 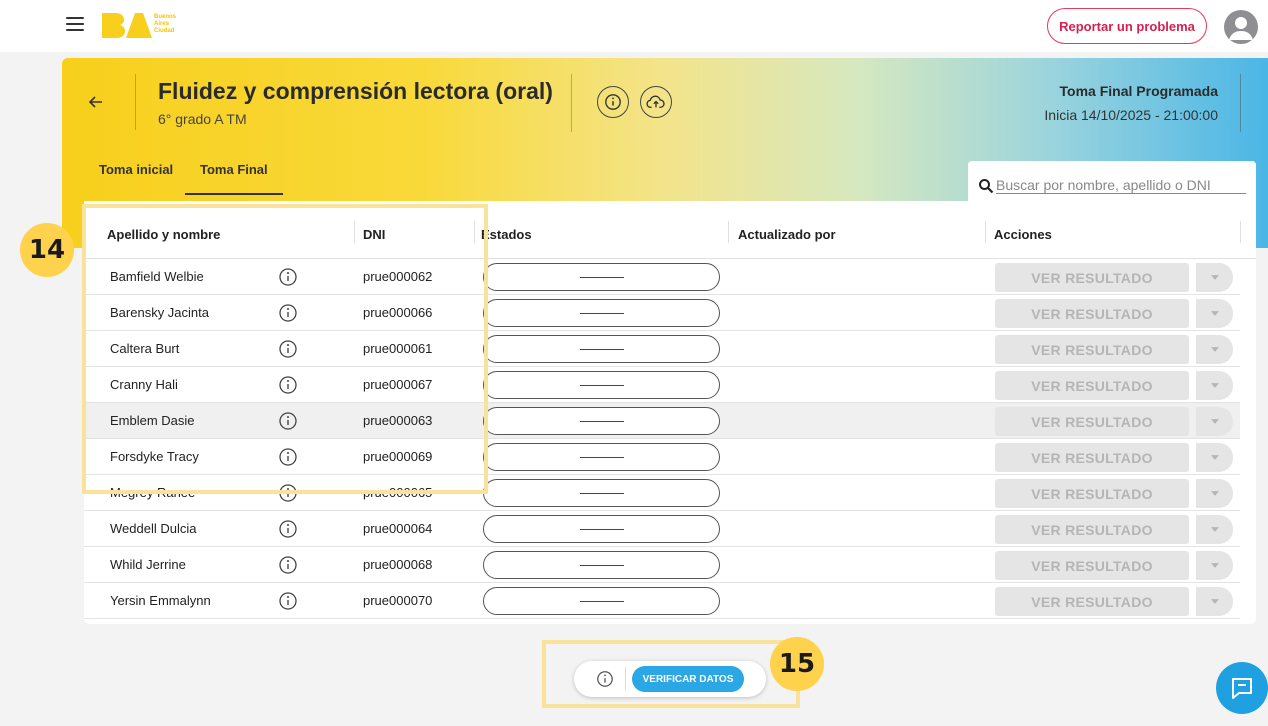 I want to click on column-header-dni: DNI, so click(x=374, y=234).